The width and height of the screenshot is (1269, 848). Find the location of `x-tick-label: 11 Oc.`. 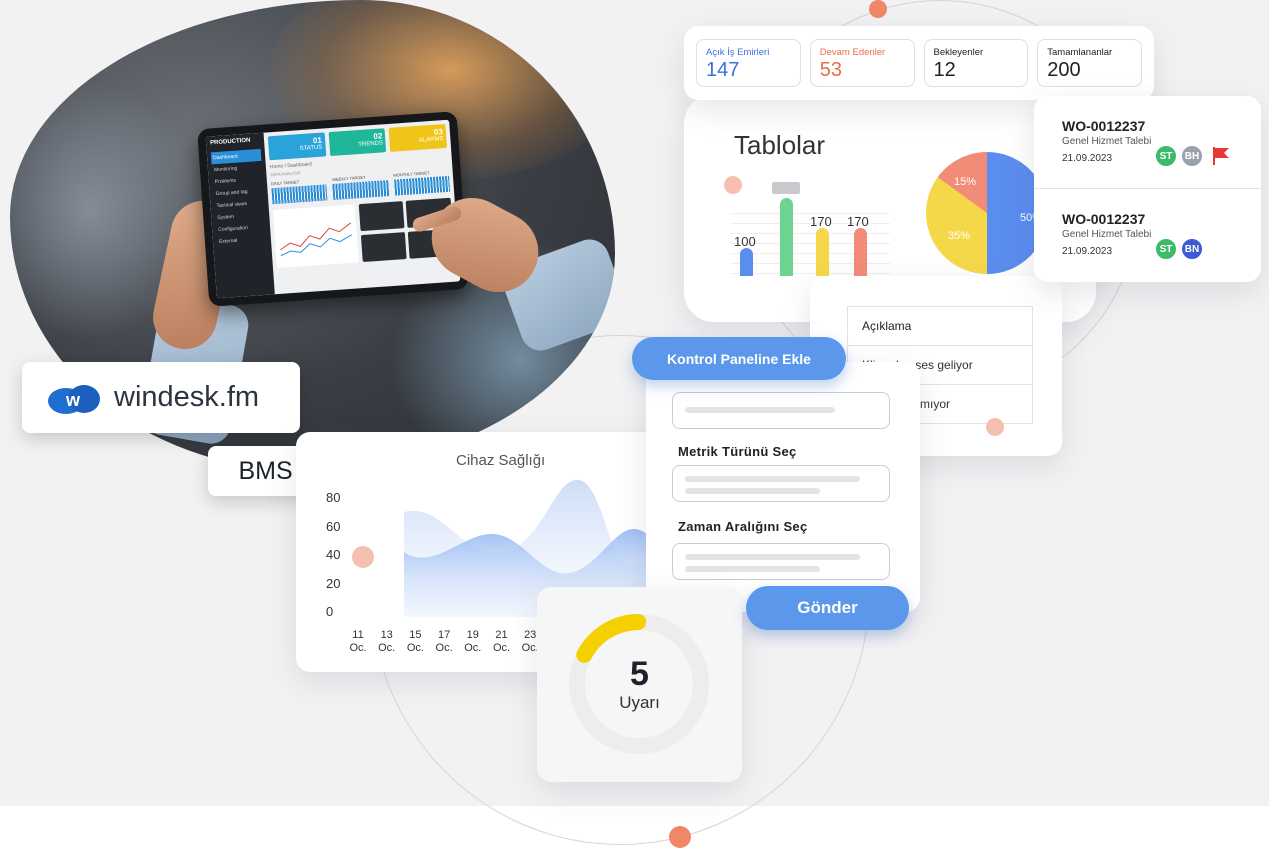

x-tick-label: 11 Oc. is located at coordinates (358, 642).